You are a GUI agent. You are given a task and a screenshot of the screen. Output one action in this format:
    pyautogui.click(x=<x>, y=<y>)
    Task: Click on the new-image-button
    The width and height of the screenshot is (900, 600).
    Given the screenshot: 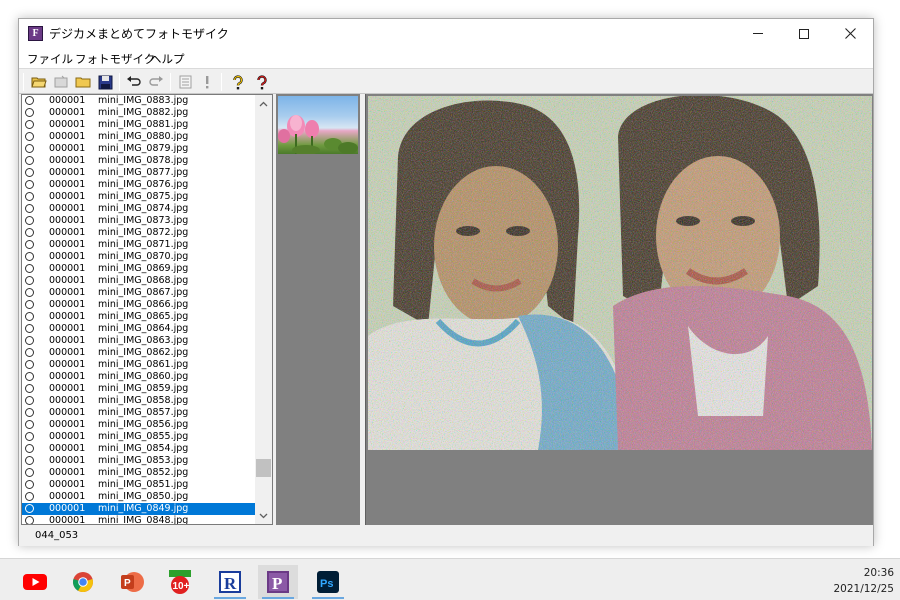 What is the action you would take?
    pyautogui.click(x=61, y=82)
    